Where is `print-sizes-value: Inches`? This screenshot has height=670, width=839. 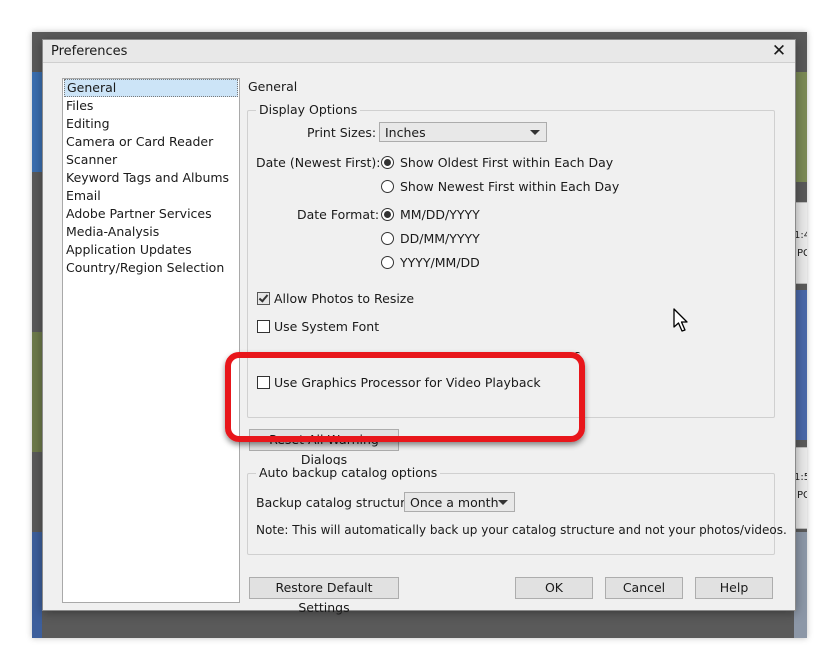
print-sizes-value: Inches is located at coordinates (405, 132).